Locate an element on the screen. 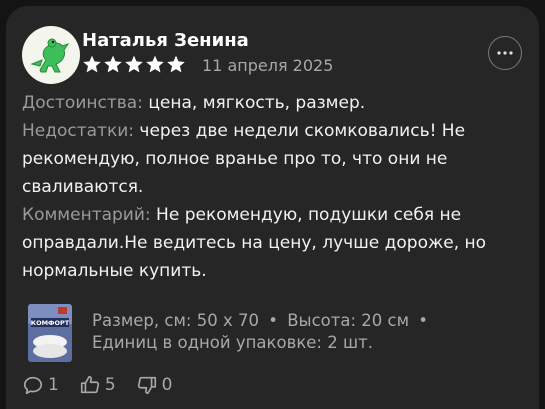 This screenshot has width=545, height=409. product-thumbnail: КОМФОРТ is located at coordinates (50, 333).